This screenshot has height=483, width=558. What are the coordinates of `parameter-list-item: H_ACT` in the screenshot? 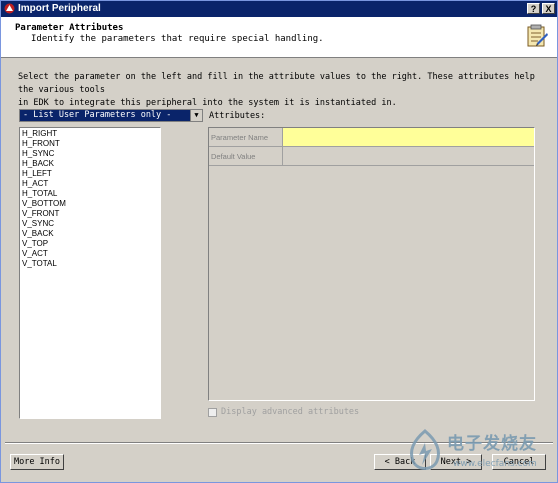 It's located at (91, 184).